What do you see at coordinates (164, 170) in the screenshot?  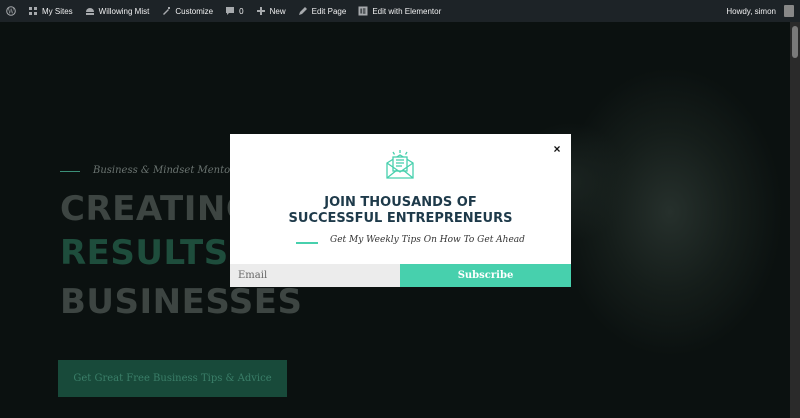 I see `hero-eyebrow: Business & Mindset Mentor` at bounding box center [164, 170].